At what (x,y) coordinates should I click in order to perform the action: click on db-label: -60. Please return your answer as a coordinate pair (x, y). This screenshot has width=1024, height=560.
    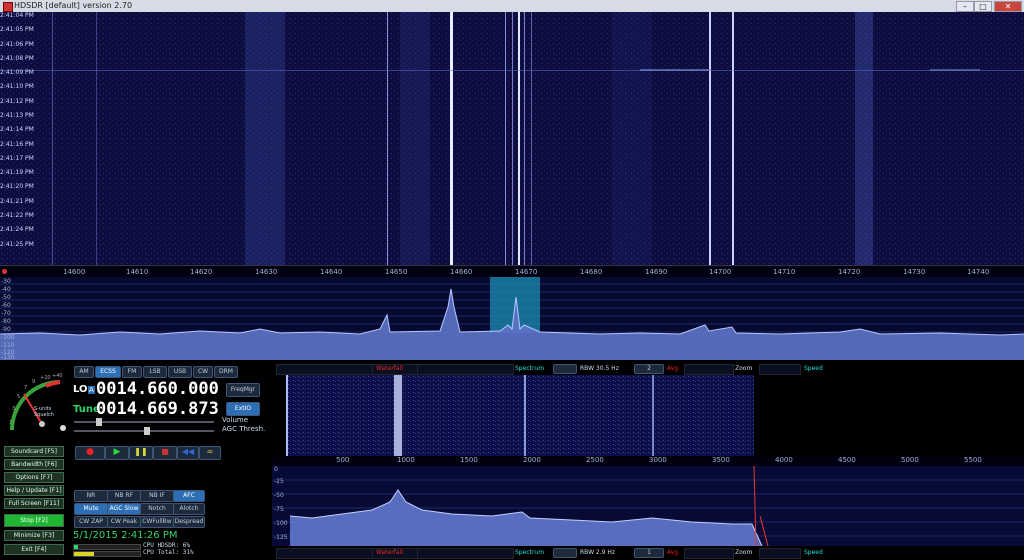
    Looking at the image, I should click on (6, 305).